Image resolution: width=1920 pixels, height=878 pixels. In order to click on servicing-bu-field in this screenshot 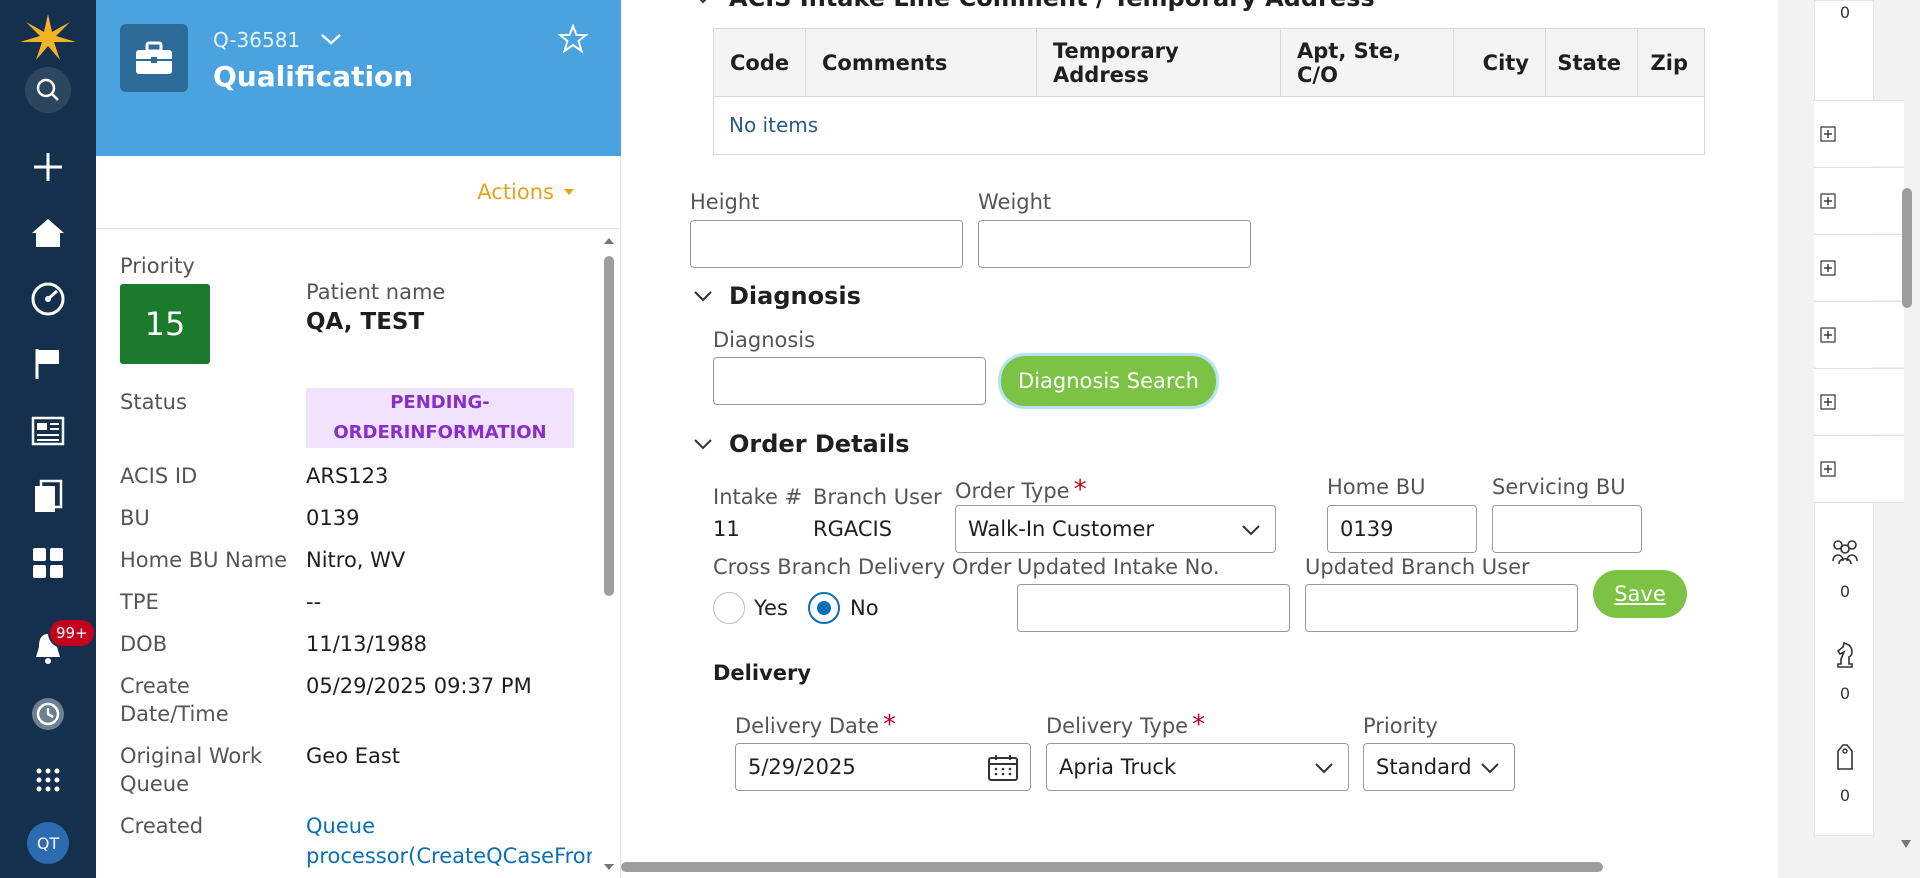, I will do `click(1567, 529)`.